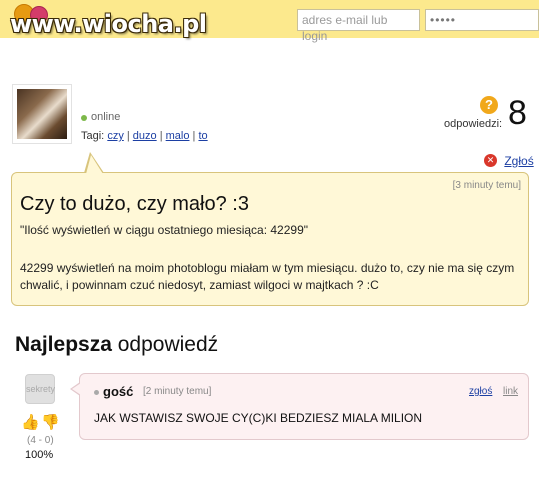 The width and height of the screenshot is (539, 490). I want to click on tag-link: malo, so click(178, 136).